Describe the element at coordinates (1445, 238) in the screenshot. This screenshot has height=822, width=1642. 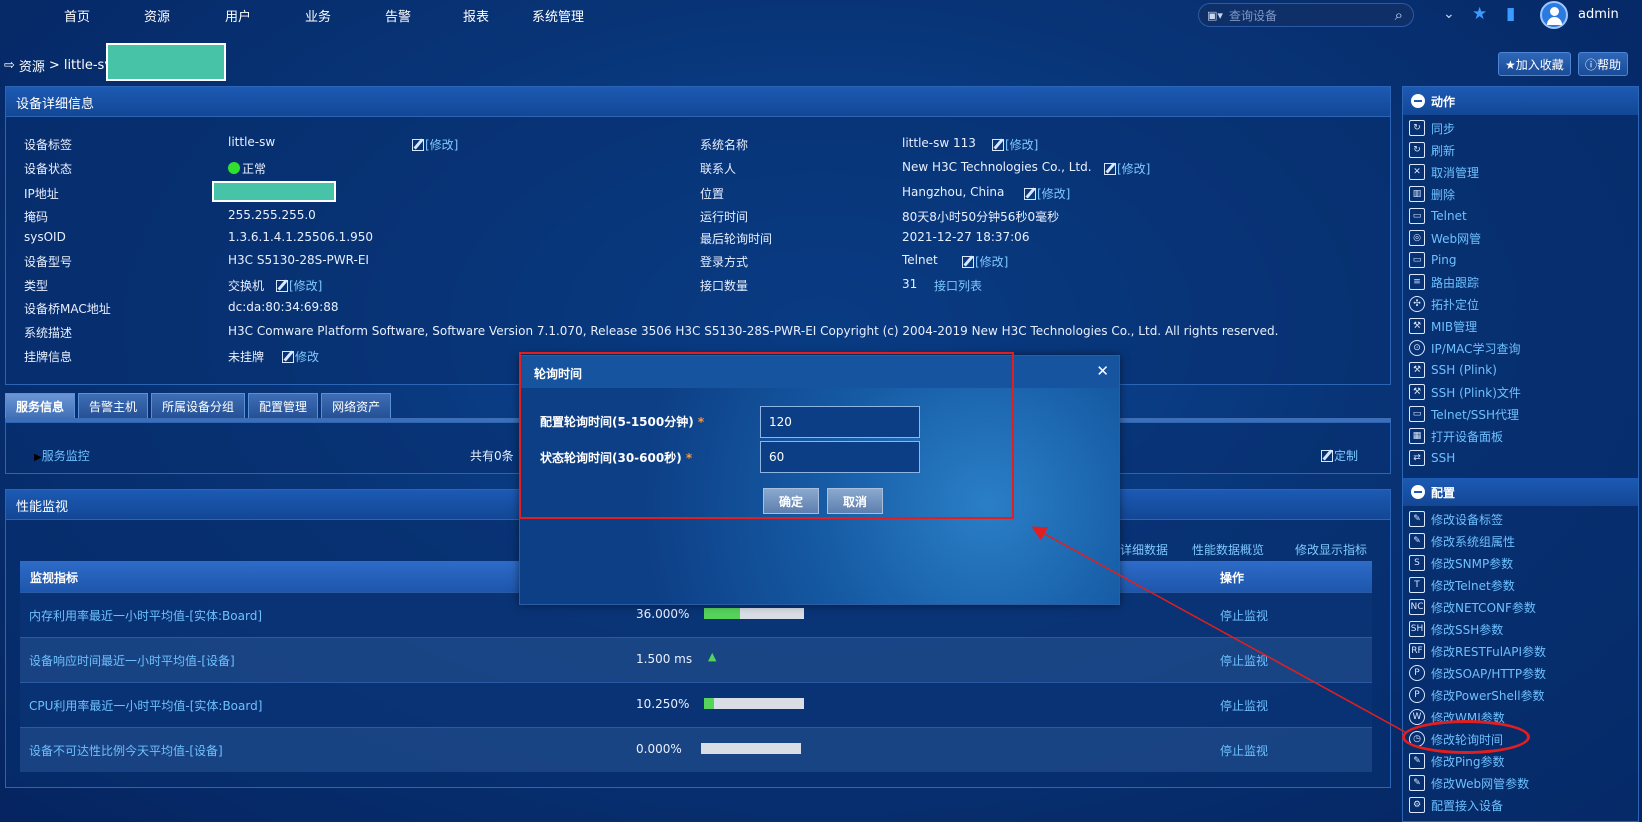
I see `action-web: ◎ Web网管` at that location.